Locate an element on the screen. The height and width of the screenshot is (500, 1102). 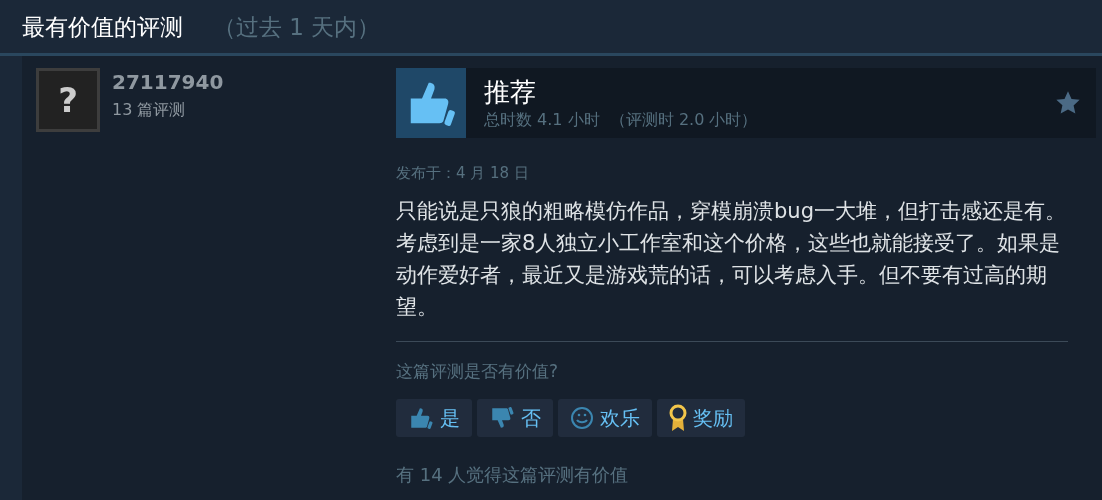
post-date: 发布于：4 月 18 日 is located at coordinates (463, 173).